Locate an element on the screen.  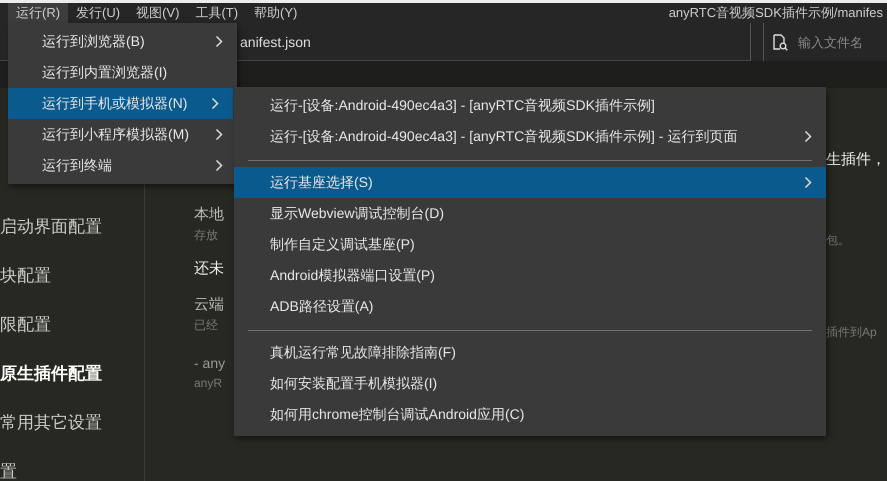
sidebar-item: 限配置 is located at coordinates (72, 337).